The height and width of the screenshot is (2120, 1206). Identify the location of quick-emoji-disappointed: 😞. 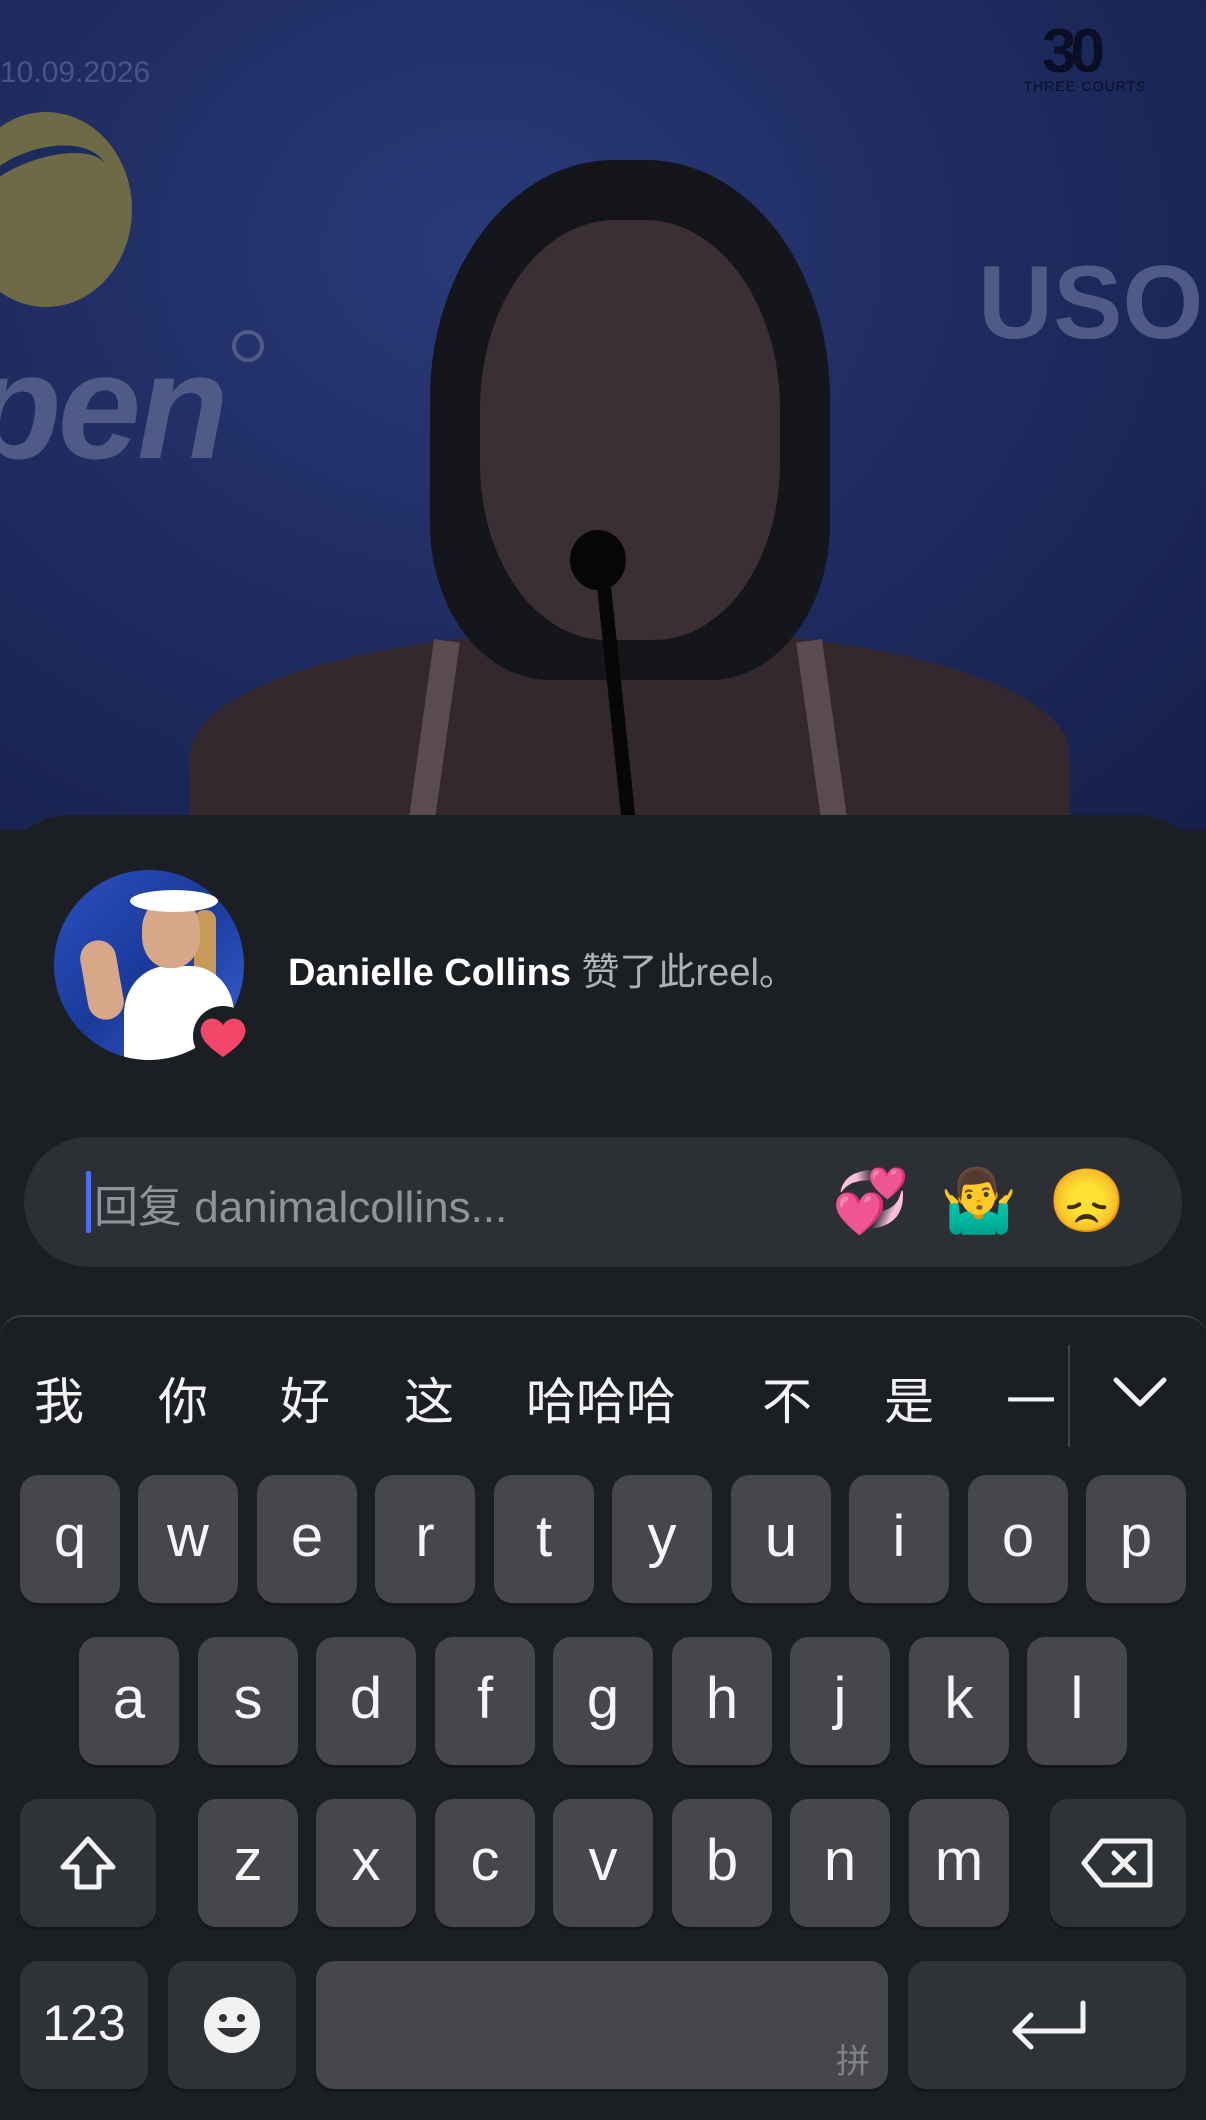
(1087, 1202).